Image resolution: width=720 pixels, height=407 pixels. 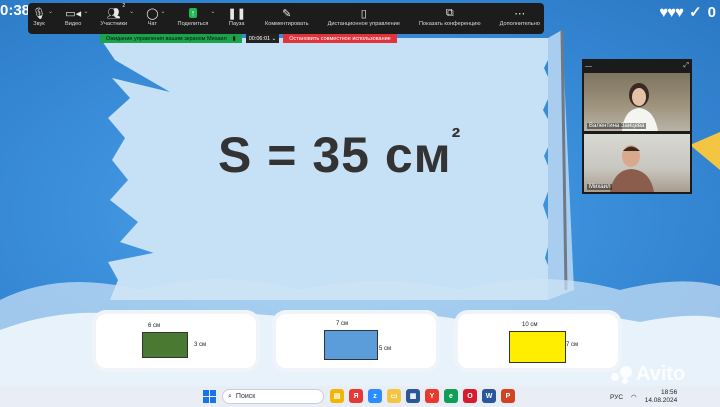 What do you see at coordinates (617, 126) in the screenshot?
I see `participant-name: Валентина Зайцева` at bounding box center [617, 126].